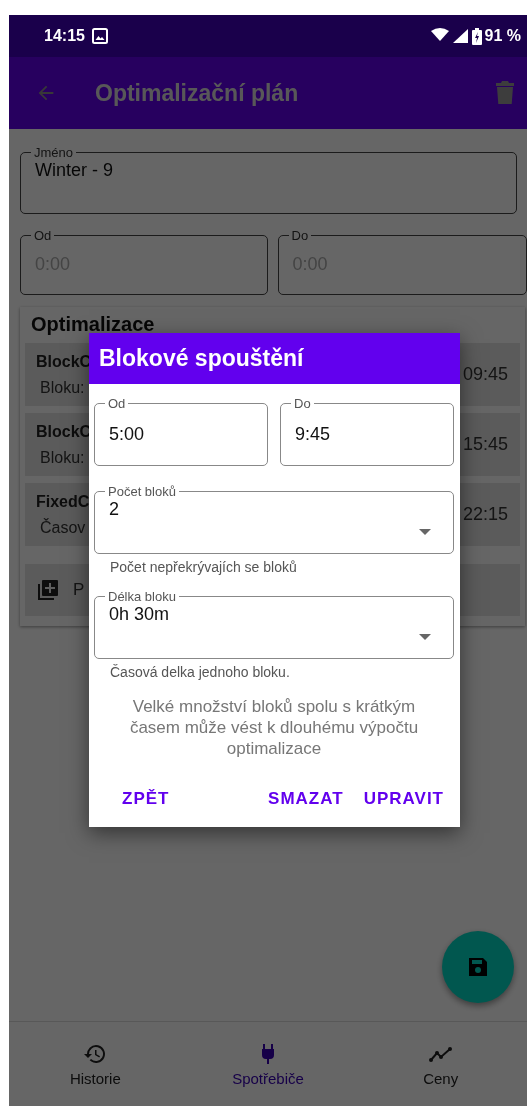 The image size is (527, 1106). Describe the element at coordinates (142, 491) in the screenshot. I see `field-label: Počet bloků` at that location.